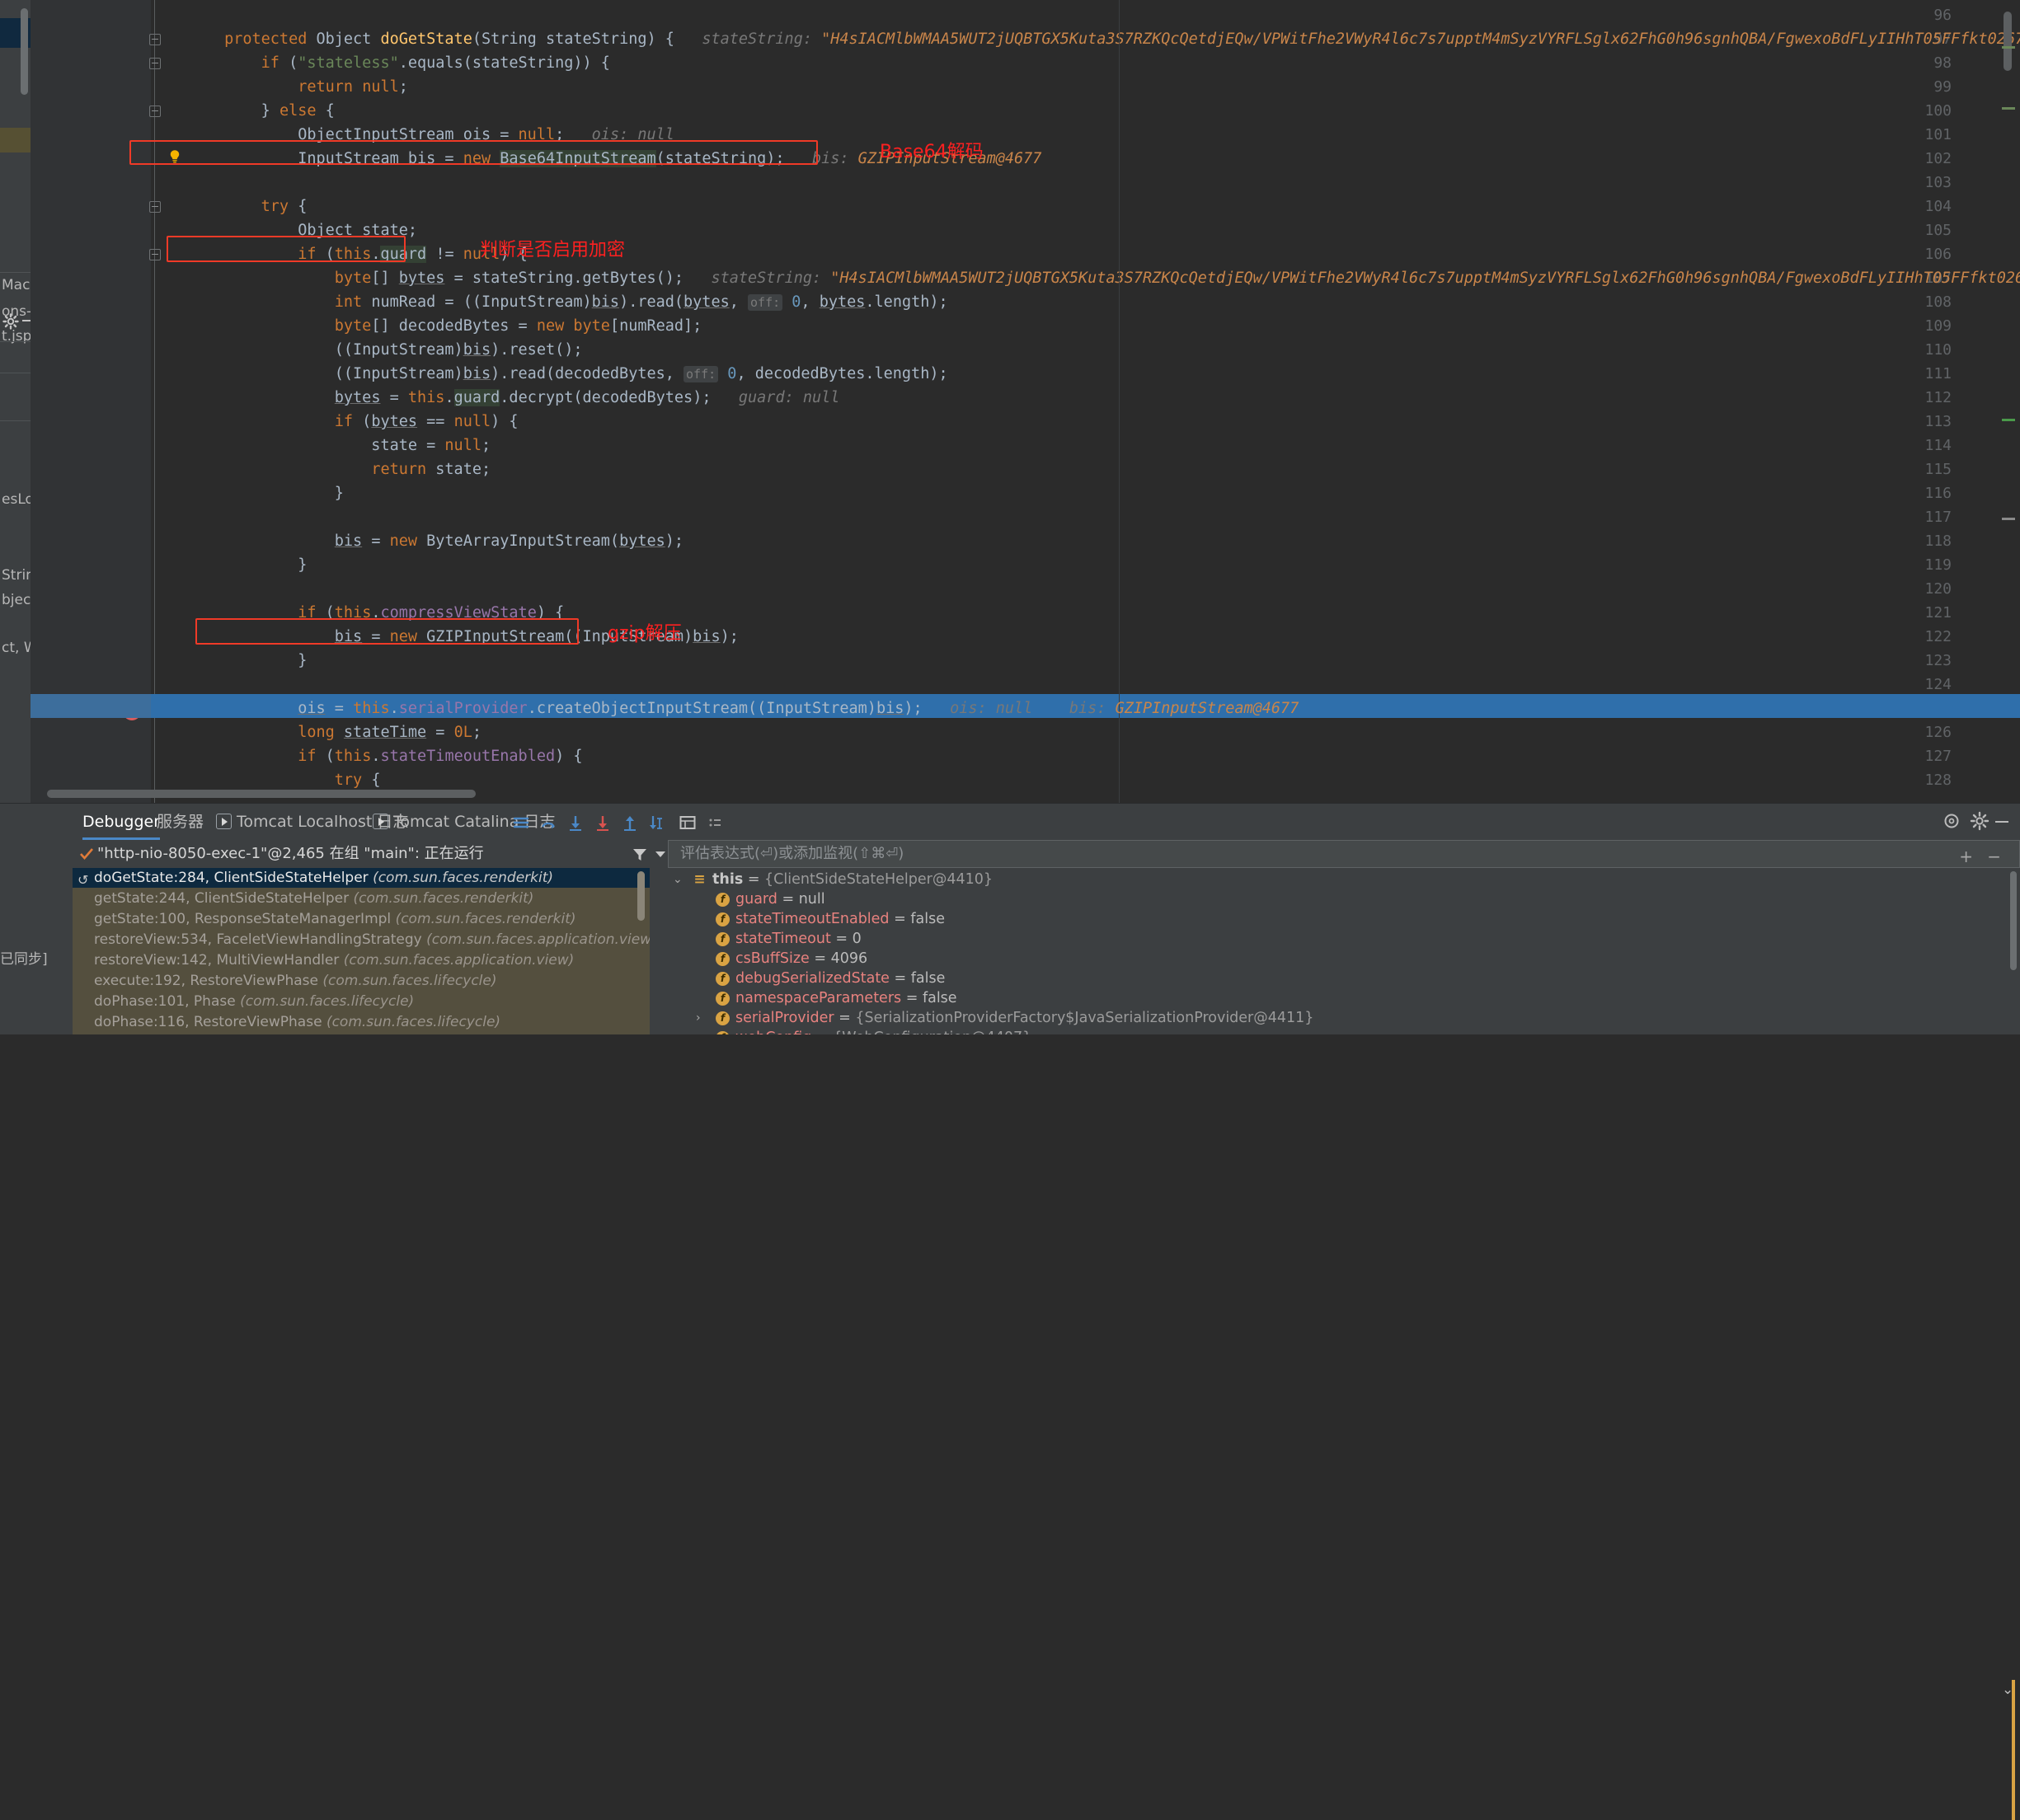 This screenshot has width=2020, height=1820. Describe the element at coordinates (91, 401) in the screenshot. I see `editor-gutter` at that location.